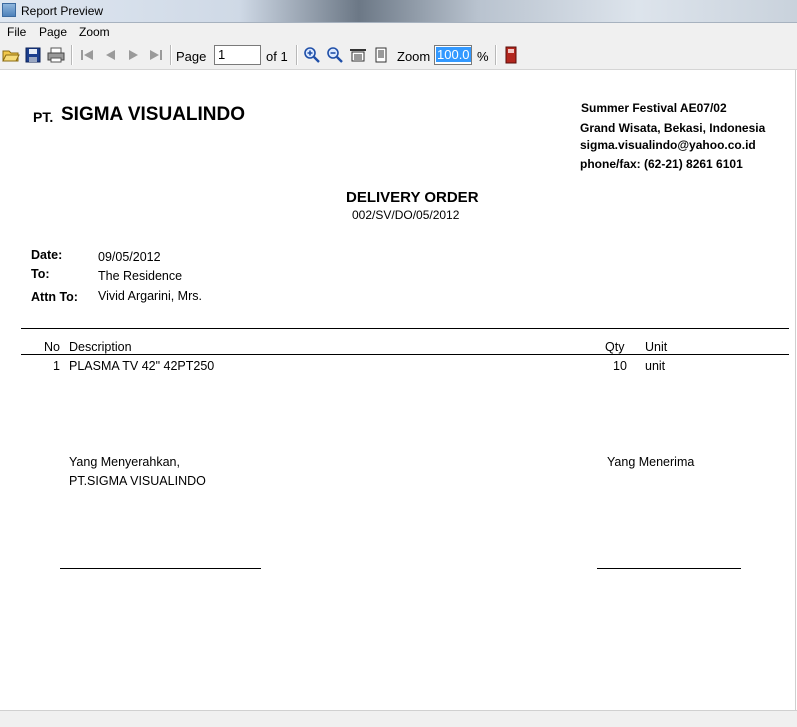 The width and height of the screenshot is (797, 727). Describe the element at coordinates (134, 55) in the screenshot. I see `next-page-icon` at that location.